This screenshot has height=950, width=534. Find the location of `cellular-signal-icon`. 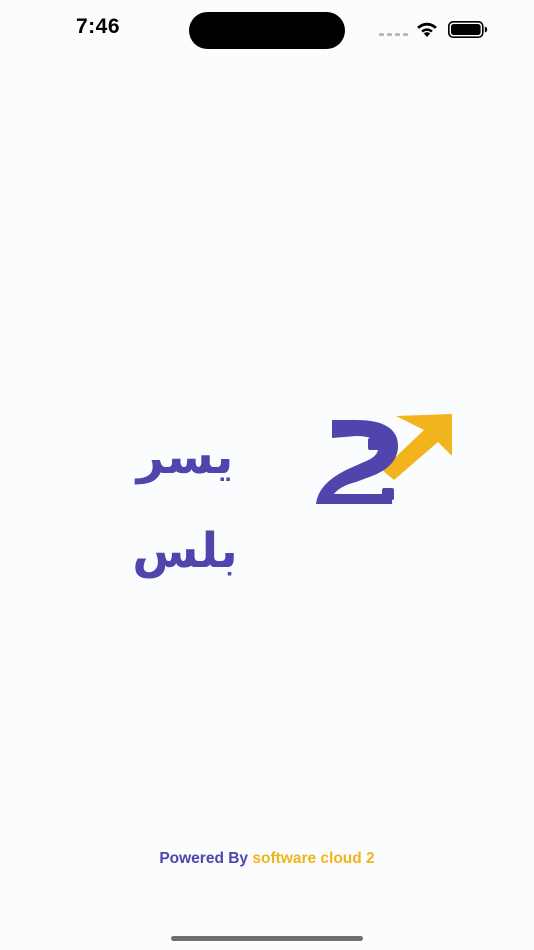

cellular-signal-icon is located at coordinates (393, 34).